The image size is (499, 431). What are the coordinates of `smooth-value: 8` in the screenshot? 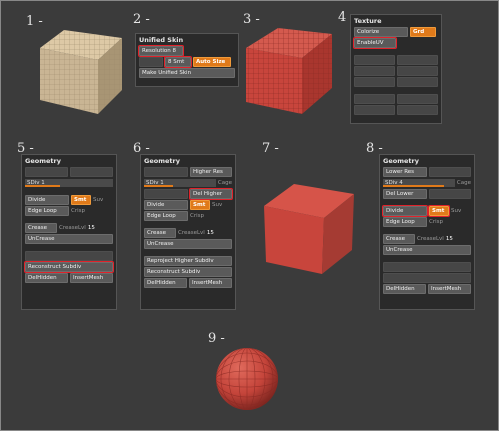 It's located at (170, 62).